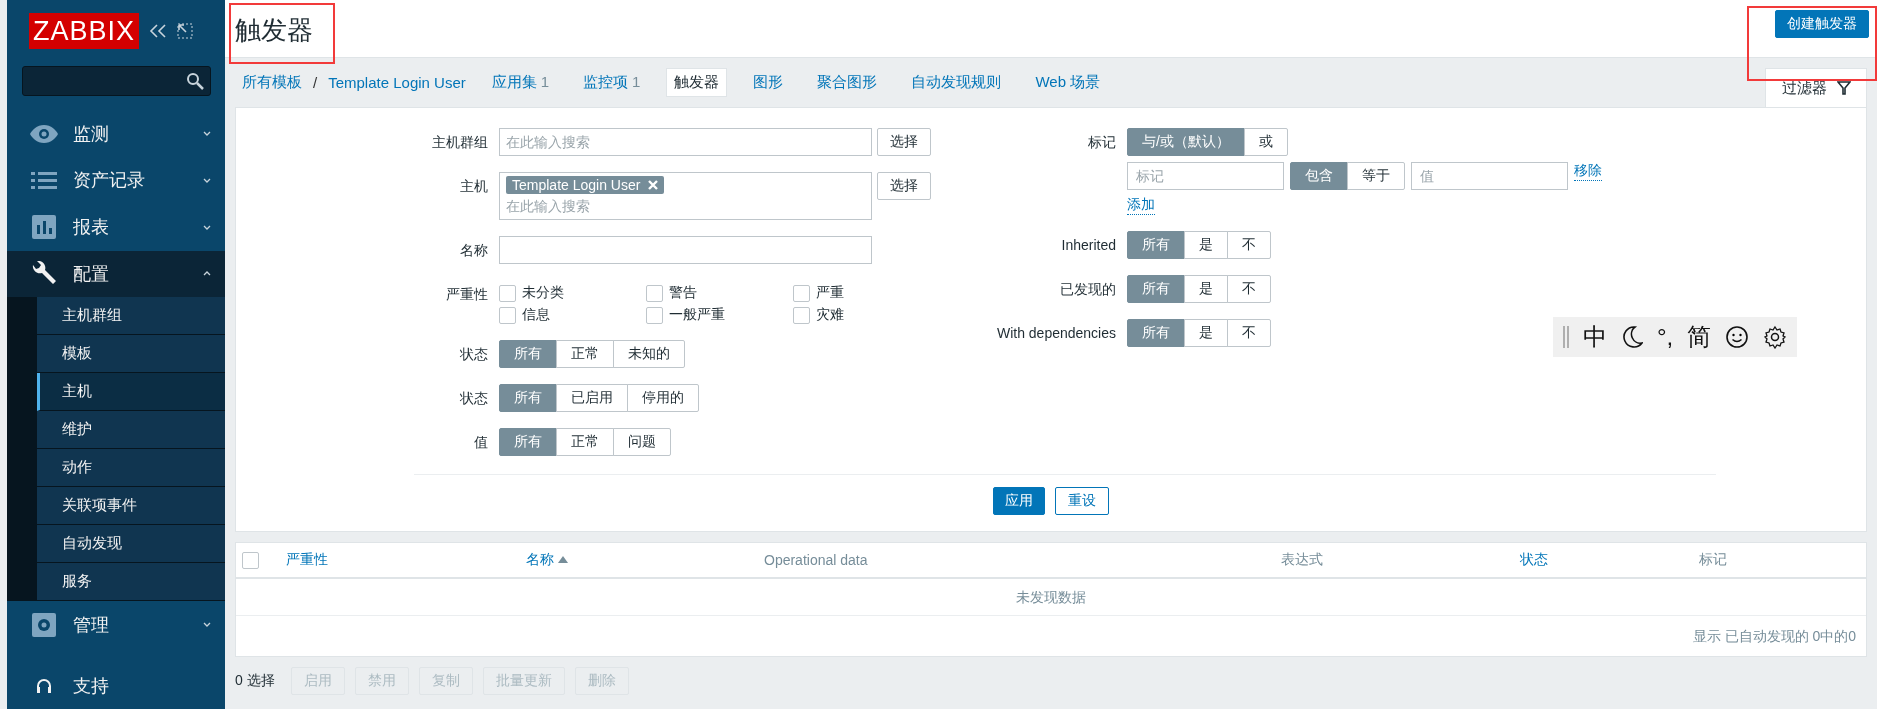 Image resolution: width=1877 pixels, height=709 pixels. What do you see at coordinates (116, 81) in the screenshot?
I see `search-field` at bounding box center [116, 81].